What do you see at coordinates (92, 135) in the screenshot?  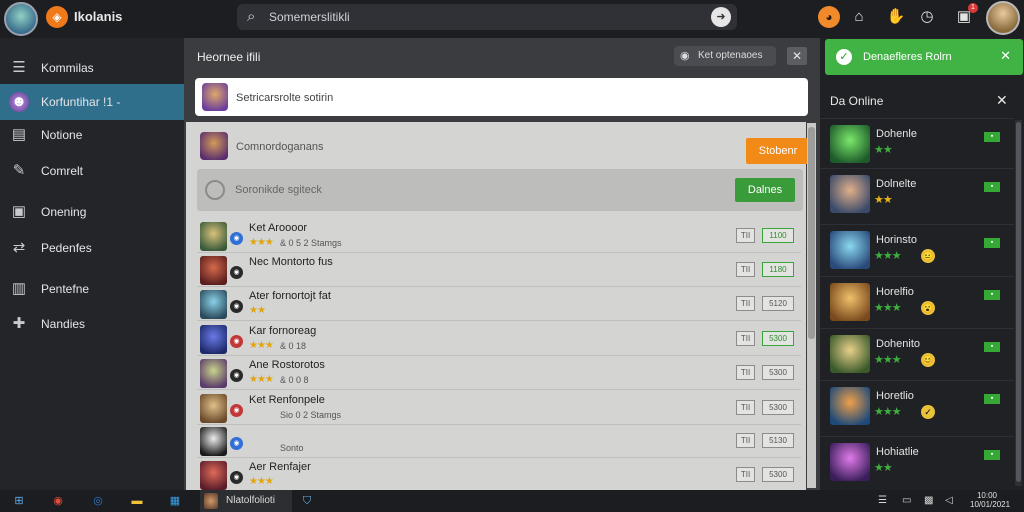 I see `sidebar-item-notione: ▤ Notione` at bounding box center [92, 135].